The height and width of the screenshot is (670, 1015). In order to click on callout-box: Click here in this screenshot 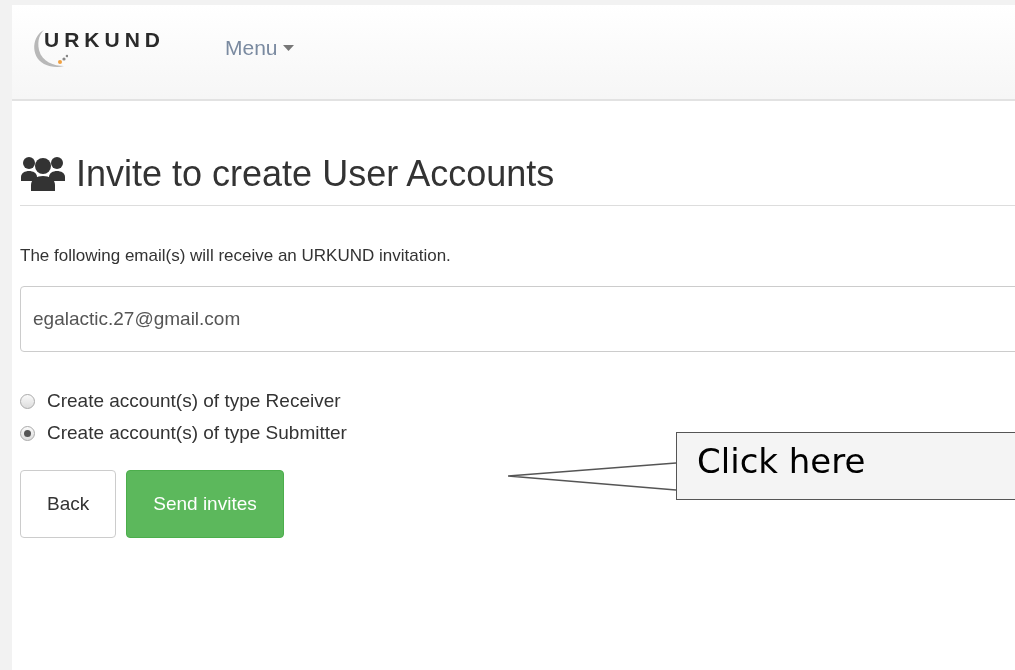, I will do `click(845, 466)`.